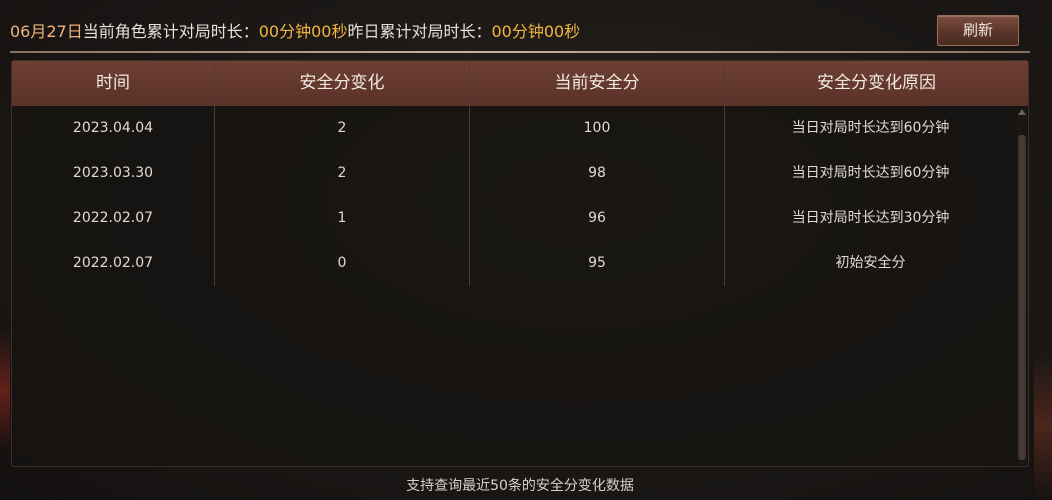 The height and width of the screenshot is (500, 1052). What do you see at coordinates (1022, 112) in the screenshot?
I see `scroll-up-arrow-icon` at bounding box center [1022, 112].